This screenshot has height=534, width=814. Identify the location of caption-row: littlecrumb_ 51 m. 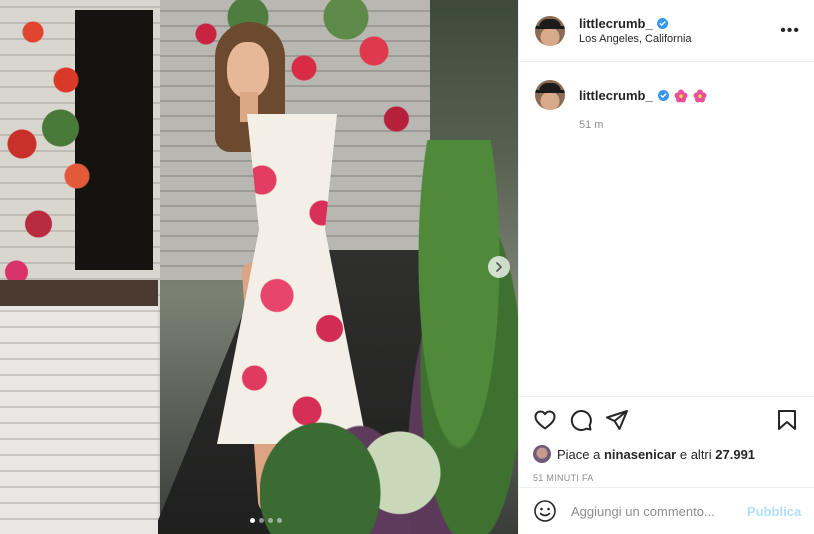
(667, 105).